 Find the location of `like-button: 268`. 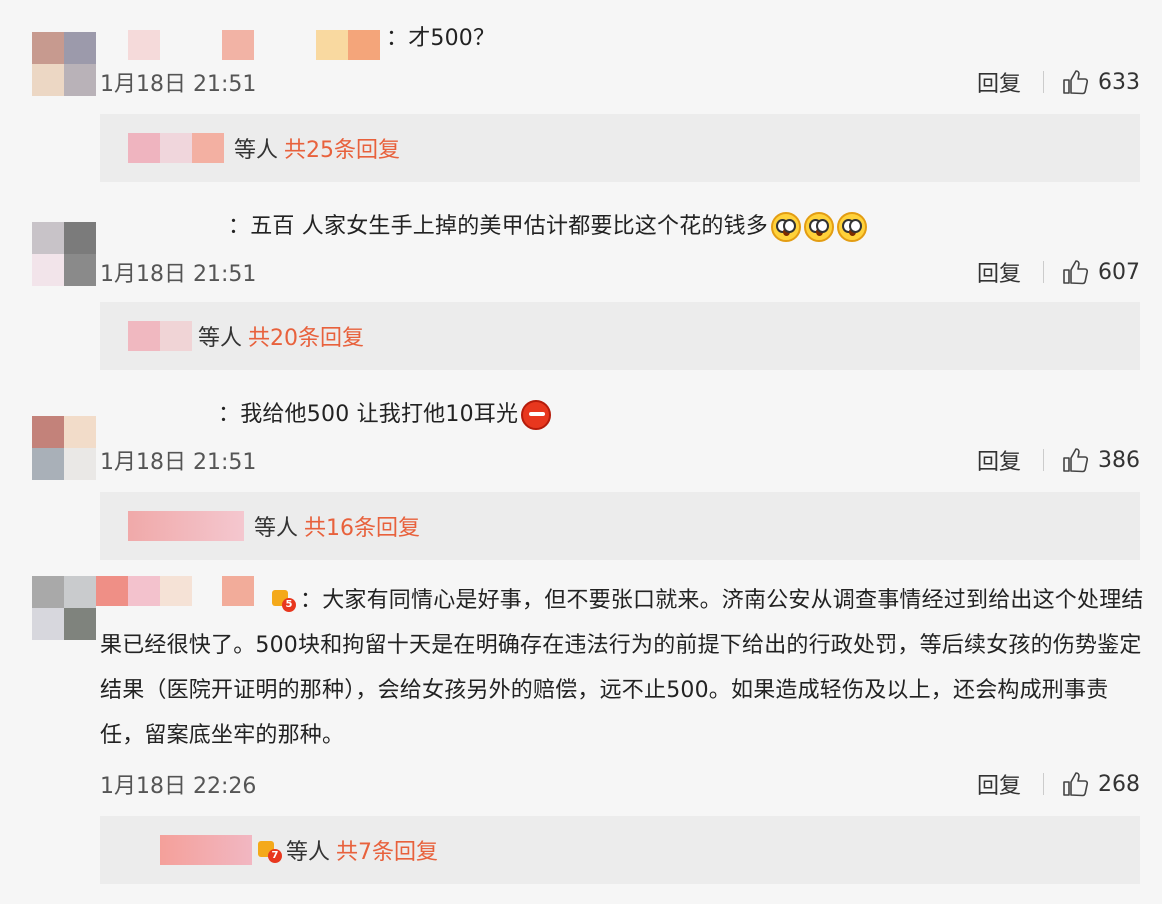

like-button: 268 is located at coordinates (1101, 784).